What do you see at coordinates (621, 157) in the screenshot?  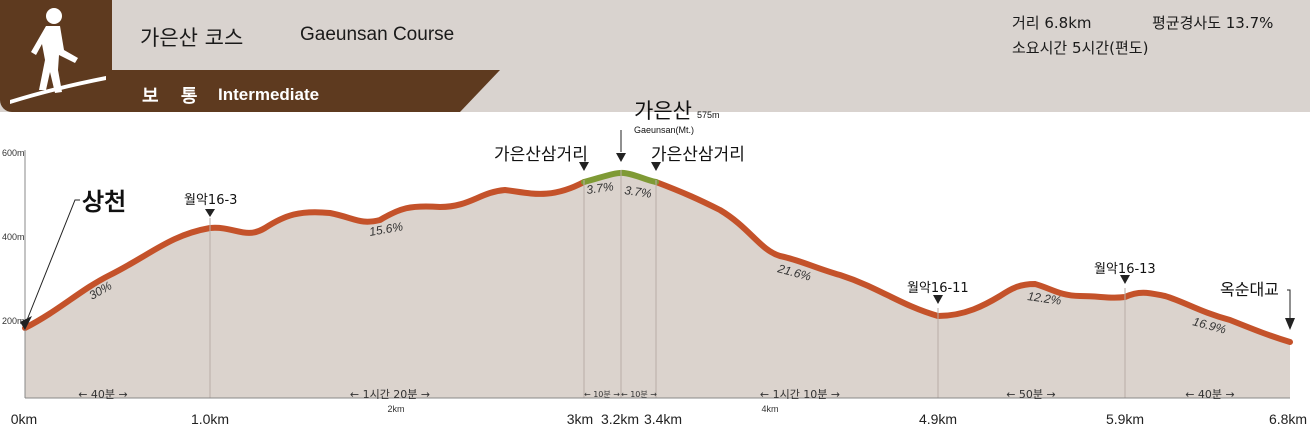 I see `marker-summit` at bounding box center [621, 157].